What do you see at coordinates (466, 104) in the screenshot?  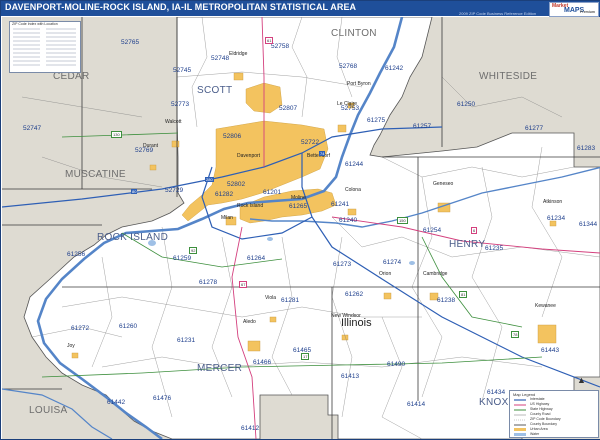 I see `zip-label: 61250` at bounding box center [466, 104].